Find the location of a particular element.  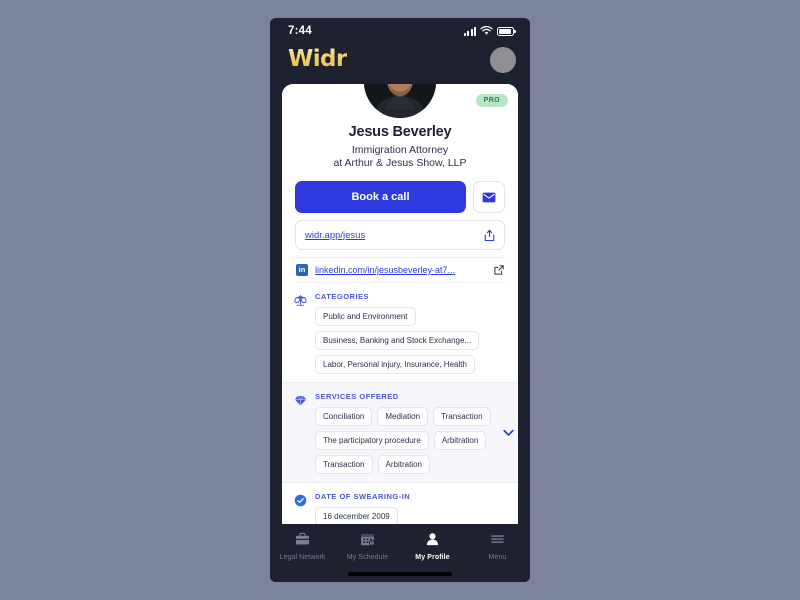

header-avatar is located at coordinates (503, 60).